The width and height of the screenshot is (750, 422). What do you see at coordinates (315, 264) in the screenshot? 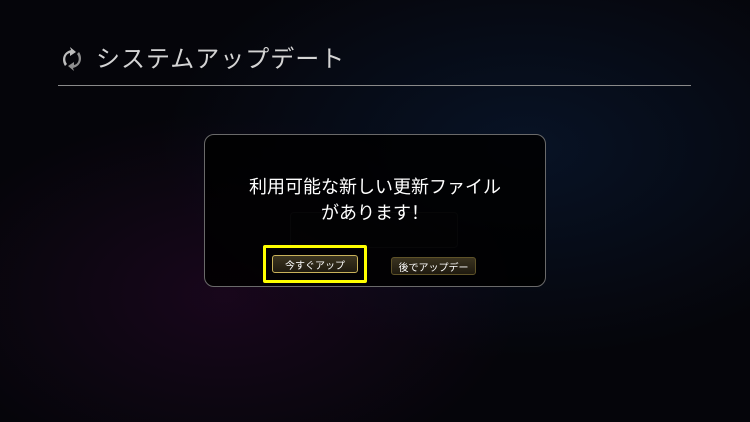
I see `update-now-button: 今すぐアップ` at bounding box center [315, 264].